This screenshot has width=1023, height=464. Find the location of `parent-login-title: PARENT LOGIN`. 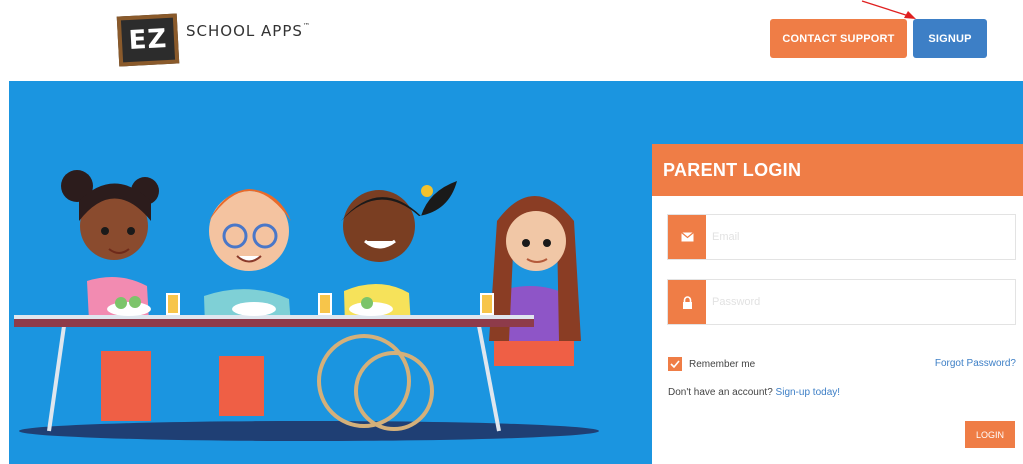

parent-login-title: PARENT LOGIN is located at coordinates (837, 170).